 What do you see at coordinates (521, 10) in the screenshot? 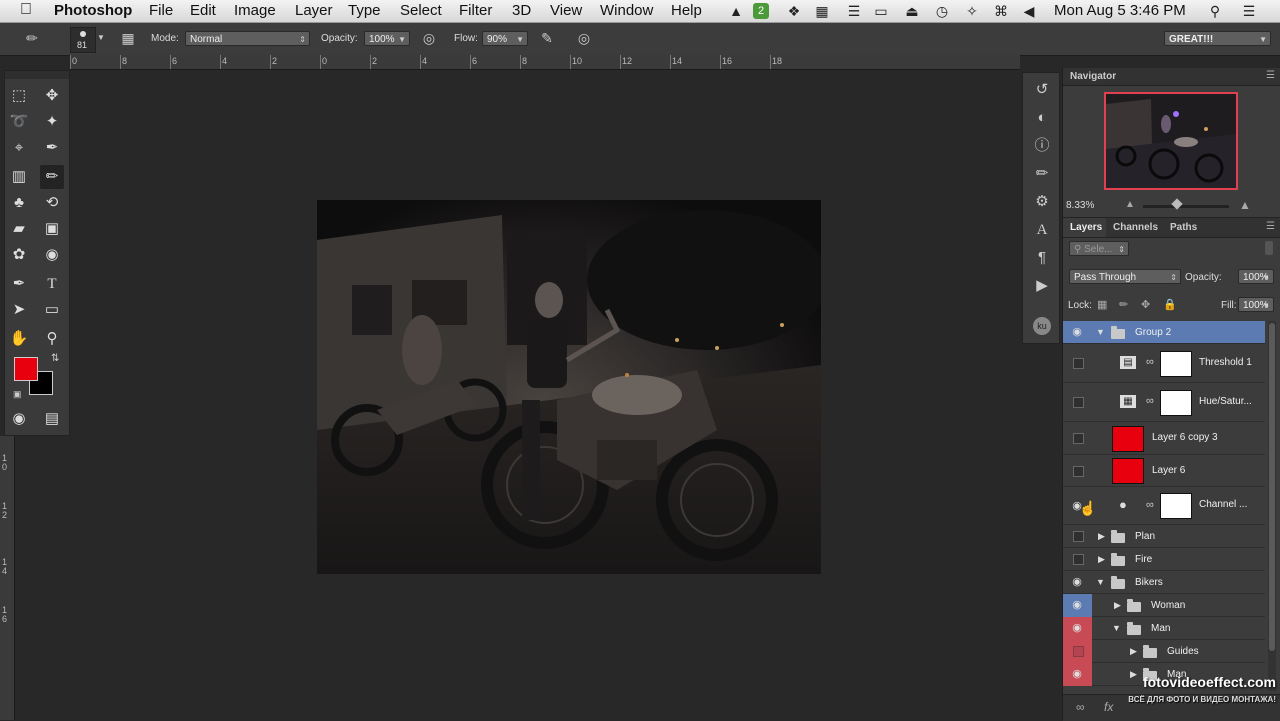
I see `menu-3d: 3D` at bounding box center [521, 10].